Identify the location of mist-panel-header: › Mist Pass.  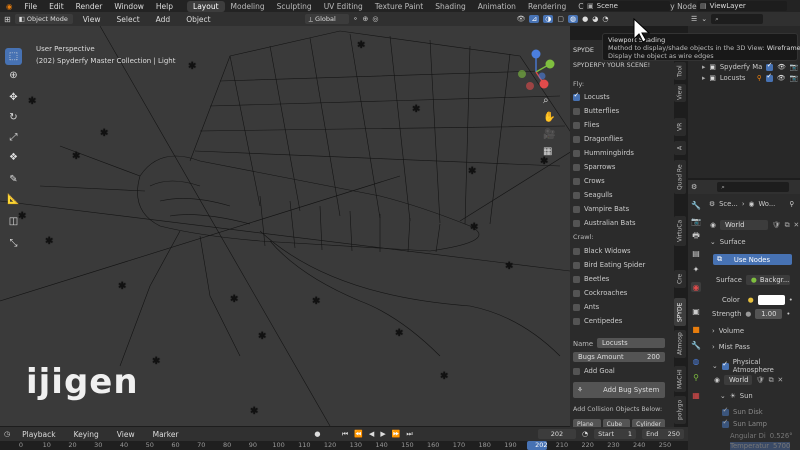
(731, 347).